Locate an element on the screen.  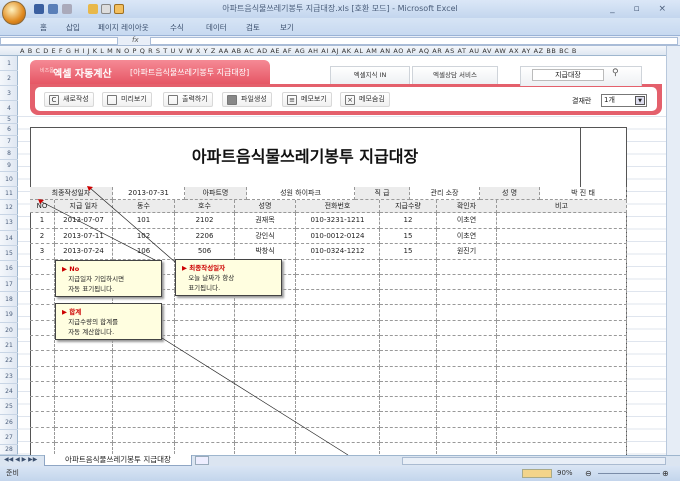
view-buttons is located at coordinates (537, 473).